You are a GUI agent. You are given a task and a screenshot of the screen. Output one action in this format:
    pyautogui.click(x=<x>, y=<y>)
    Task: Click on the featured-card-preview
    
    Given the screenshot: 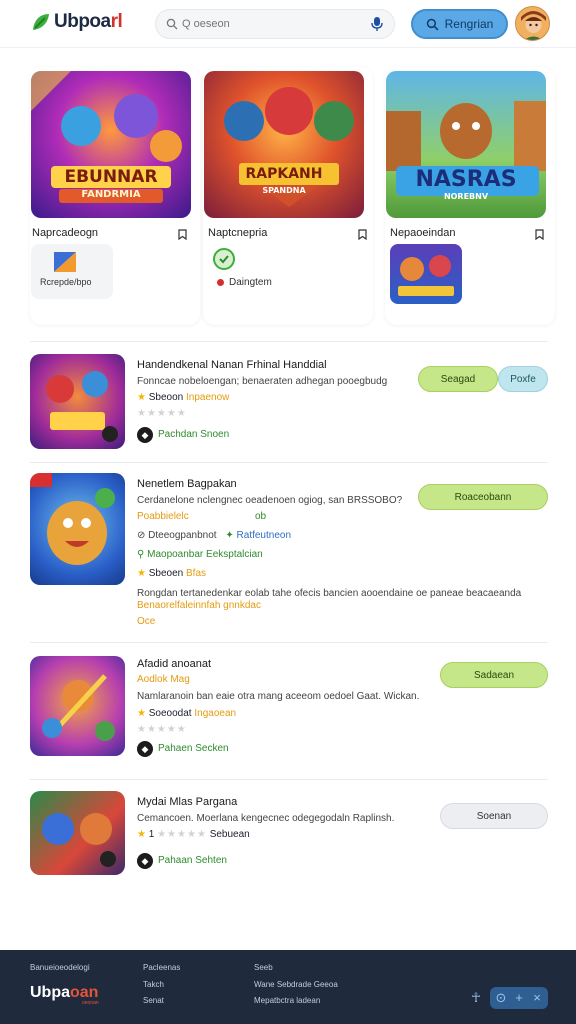 What is the action you would take?
    pyautogui.click(x=426, y=274)
    